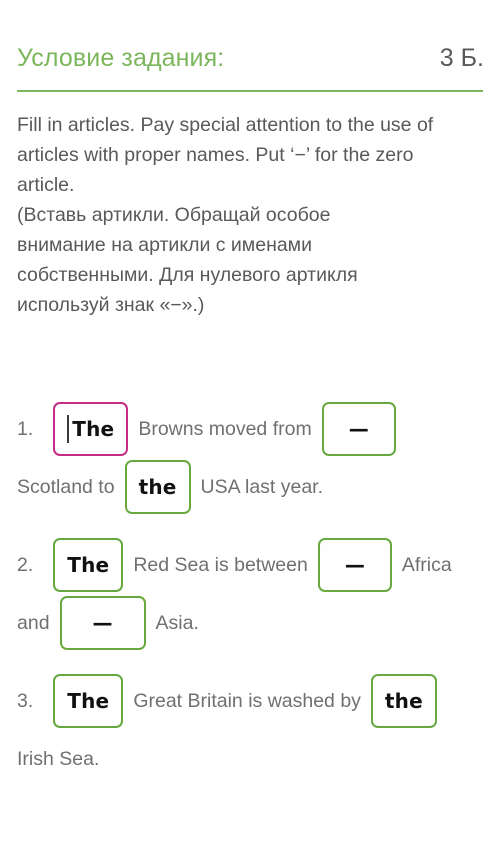 The height and width of the screenshot is (864, 500). I want to click on question-row-continued: Scotland to the USA last year., so click(252, 487).